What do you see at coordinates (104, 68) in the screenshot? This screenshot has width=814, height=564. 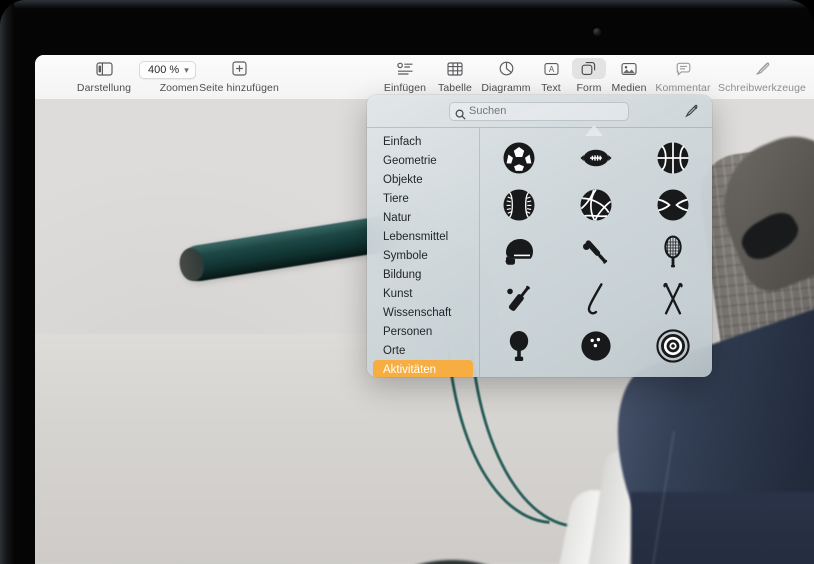 I see `sidebar-toggle-icon` at bounding box center [104, 68].